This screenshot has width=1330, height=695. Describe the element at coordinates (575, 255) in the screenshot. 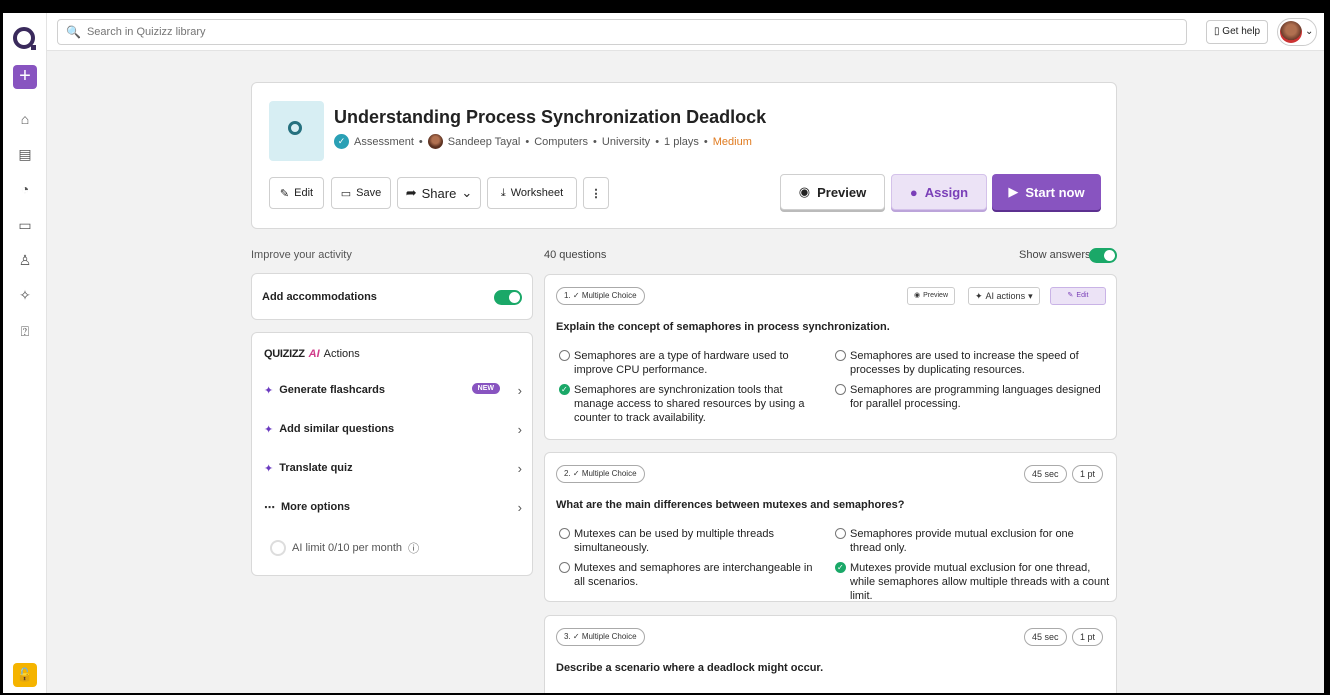

I see `question-count: 40 questions` at that location.